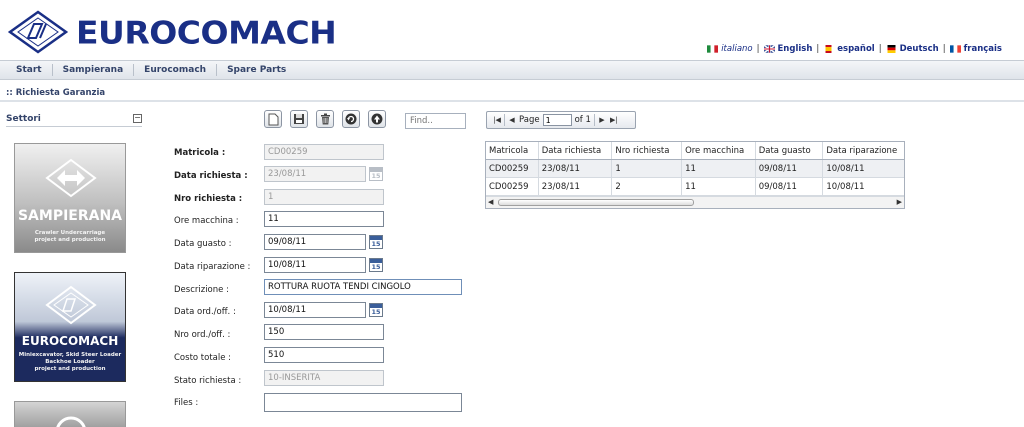 This screenshot has height=427, width=1024. Describe the element at coordinates (38, 32) in the screenshot. I see `brand-mark-icon` at that location.